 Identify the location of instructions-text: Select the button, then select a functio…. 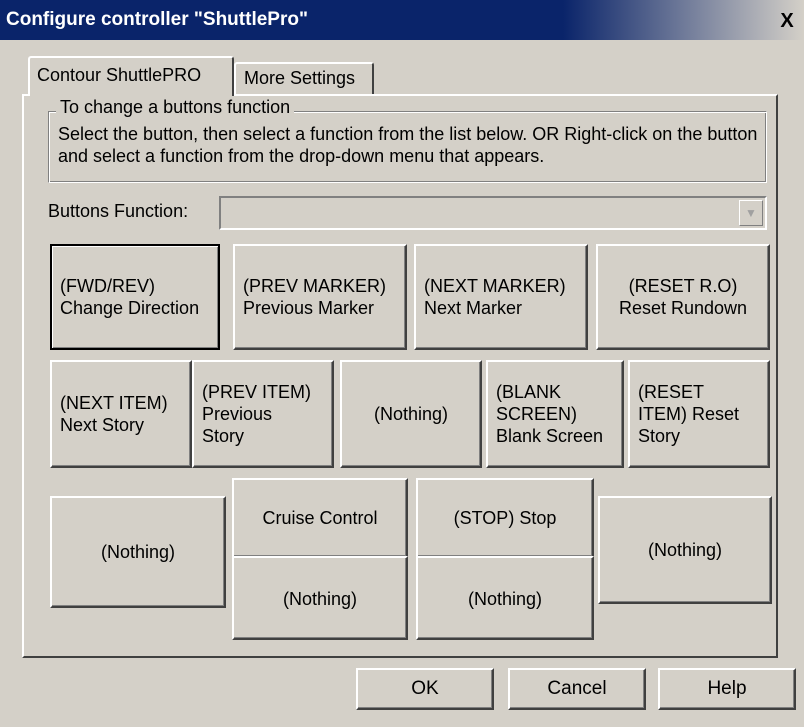
(408, 145).